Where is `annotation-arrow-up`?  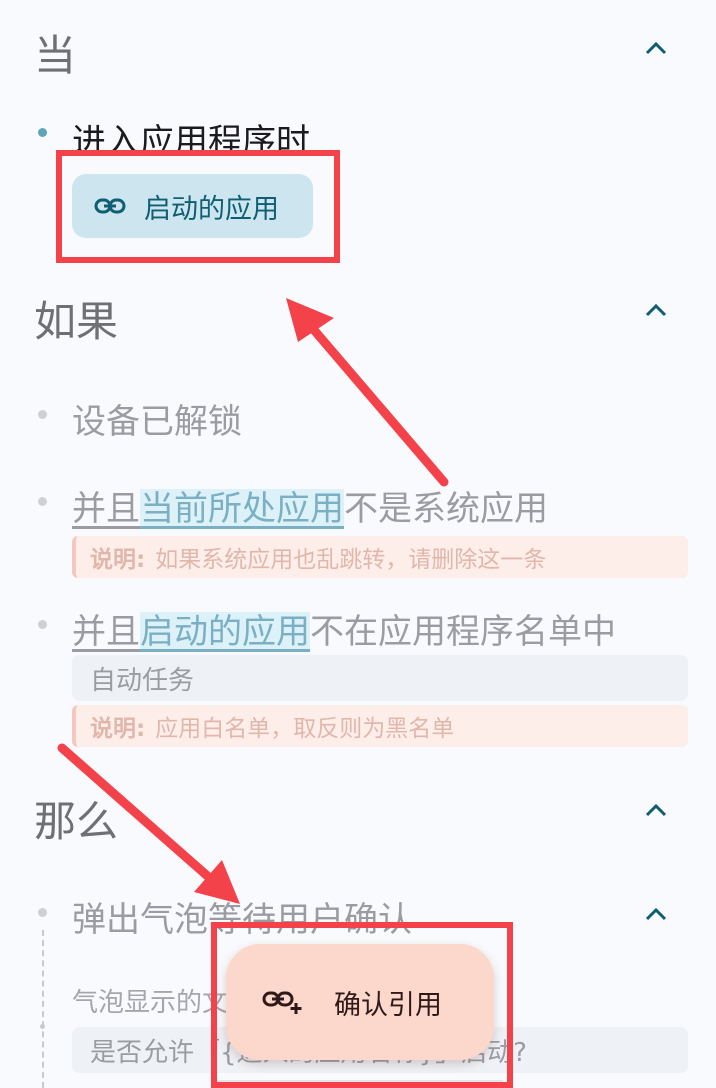 annotation-arrow-up is located at coordinates (379, 406).